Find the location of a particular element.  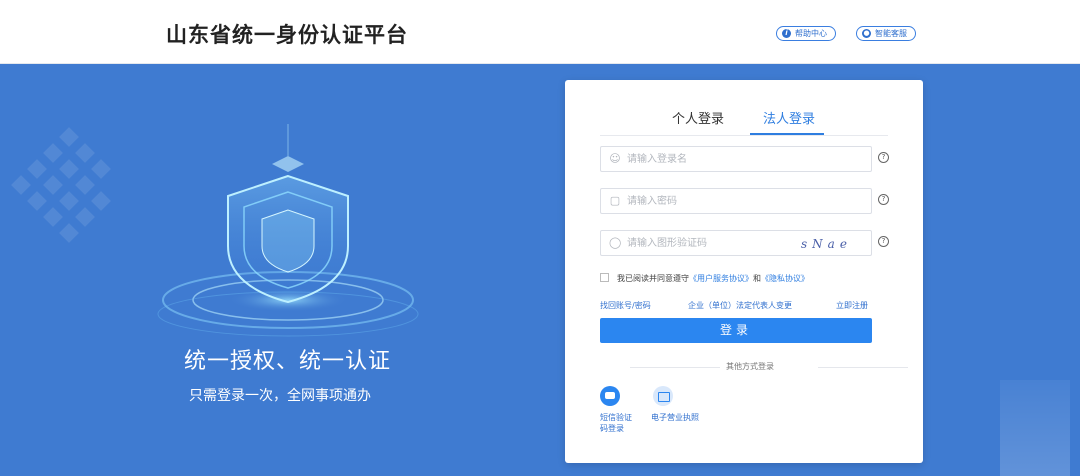

username-input is located at coordinates (712, 159).